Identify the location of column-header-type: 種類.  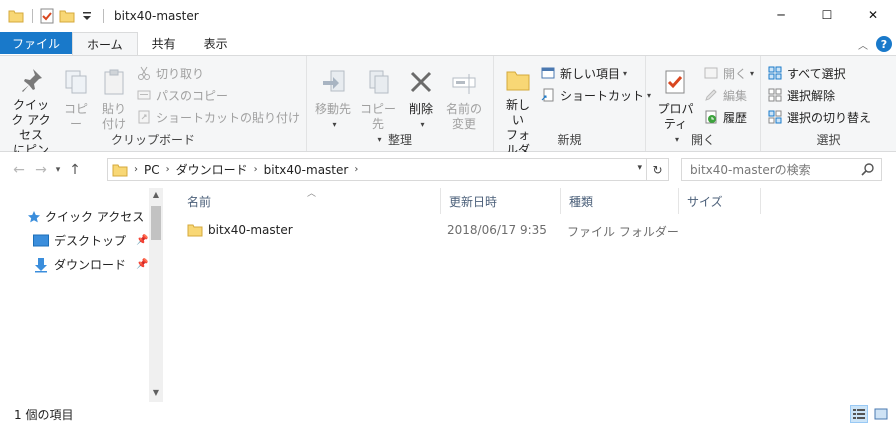
(620, 201).